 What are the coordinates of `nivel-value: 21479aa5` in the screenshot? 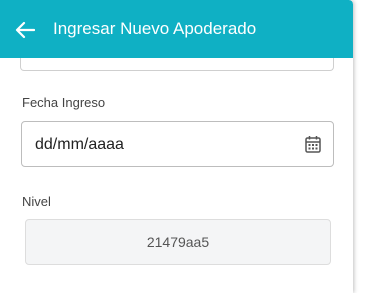 It's located at (178, 242).